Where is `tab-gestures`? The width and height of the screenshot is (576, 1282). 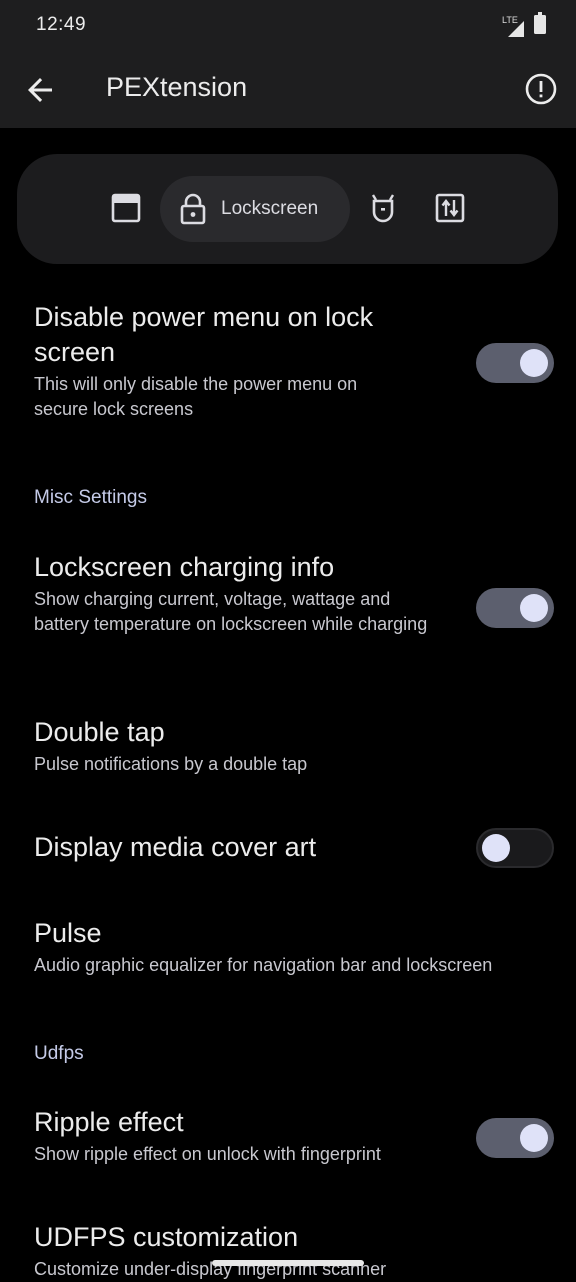 tab-gestures is located at coordinates (450, 208).